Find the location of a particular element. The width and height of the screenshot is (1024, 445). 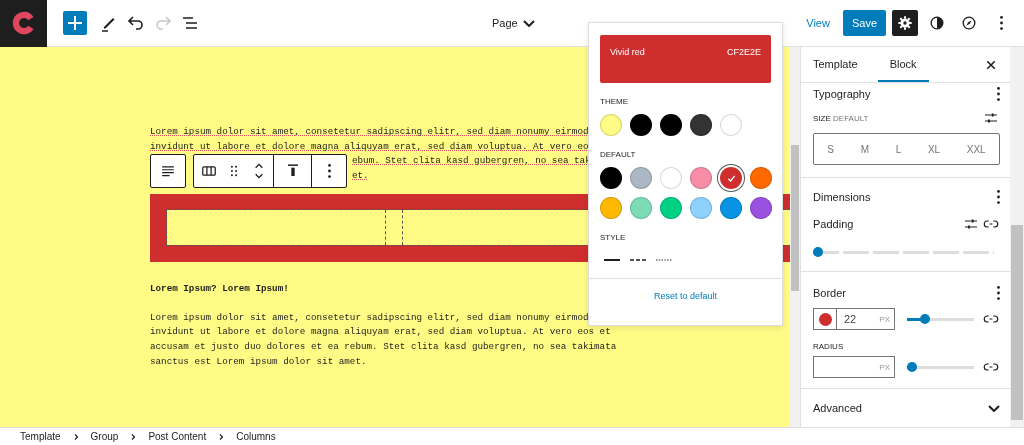

size-option: XL is located at coordinates (934, 149).